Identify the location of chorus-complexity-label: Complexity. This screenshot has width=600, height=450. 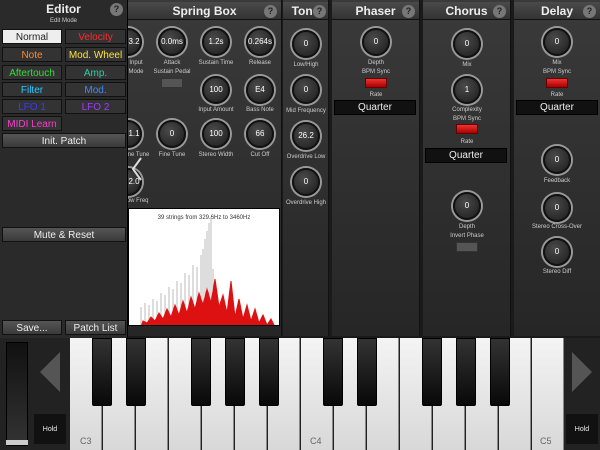
(467, 110).